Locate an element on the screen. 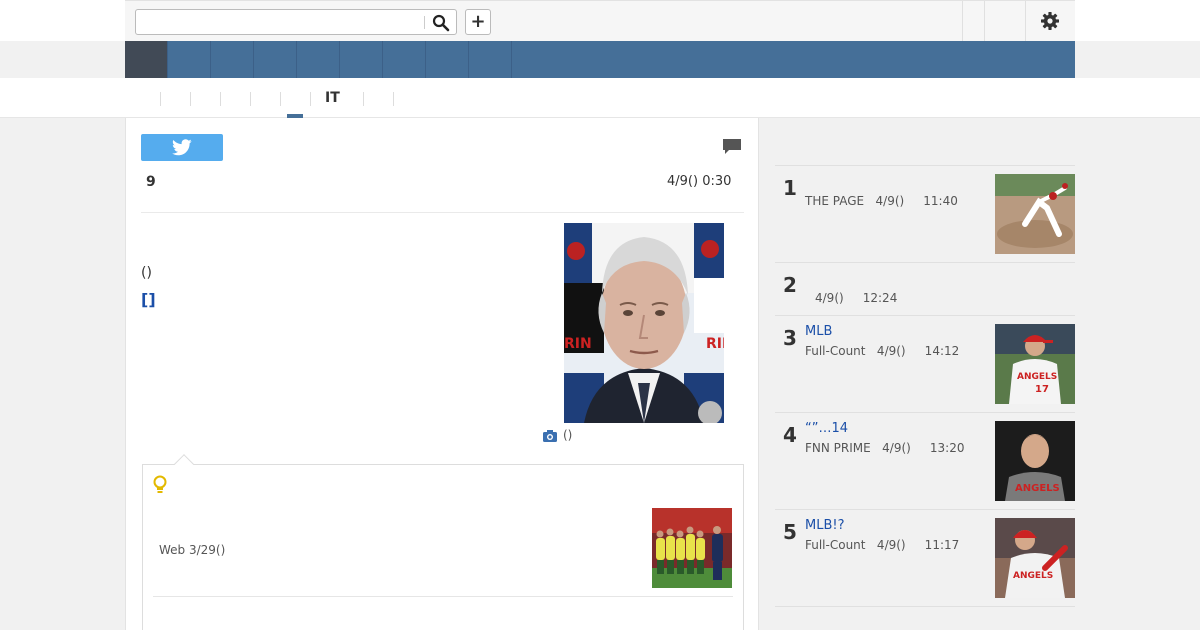 This screenshot has height=630, width=1200. ranking-title: MLB is located at coordinates (819, 331).